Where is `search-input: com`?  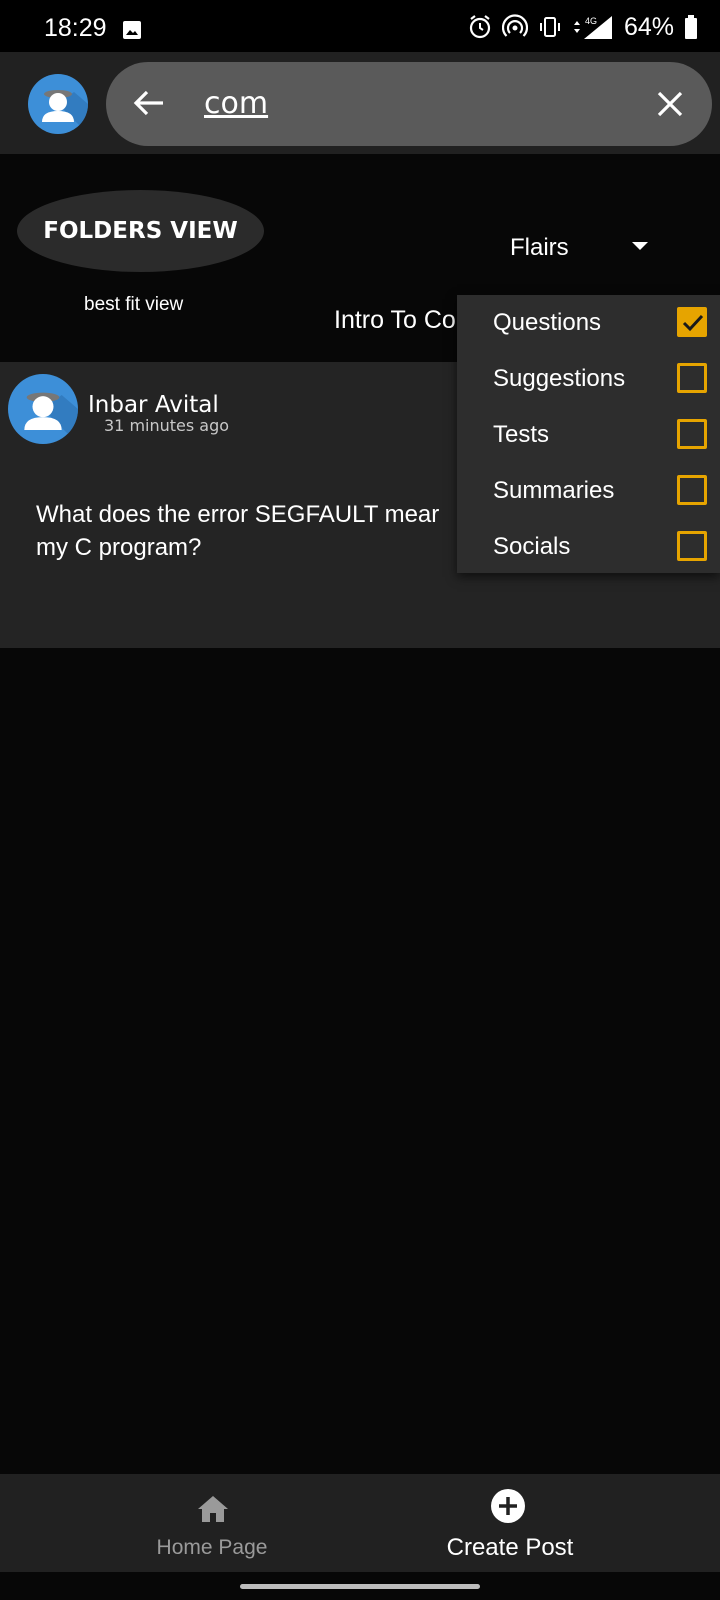 search-input: com is located at coordinates (236, 103).